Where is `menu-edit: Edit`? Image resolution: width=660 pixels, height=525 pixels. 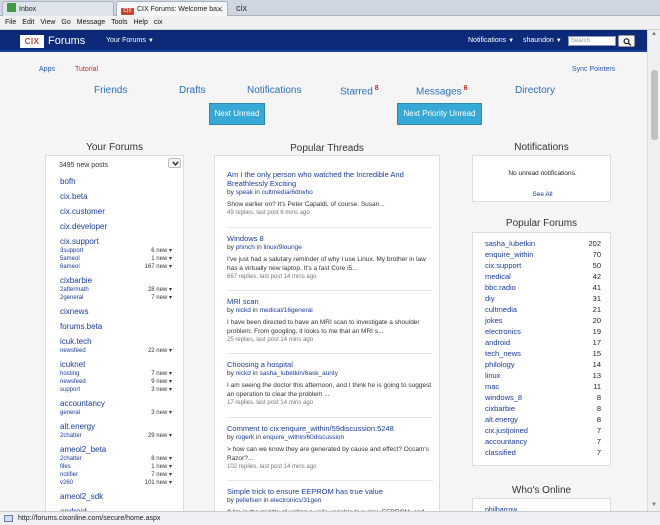 menu-edit: Edit is located at coordinates (28, 23).